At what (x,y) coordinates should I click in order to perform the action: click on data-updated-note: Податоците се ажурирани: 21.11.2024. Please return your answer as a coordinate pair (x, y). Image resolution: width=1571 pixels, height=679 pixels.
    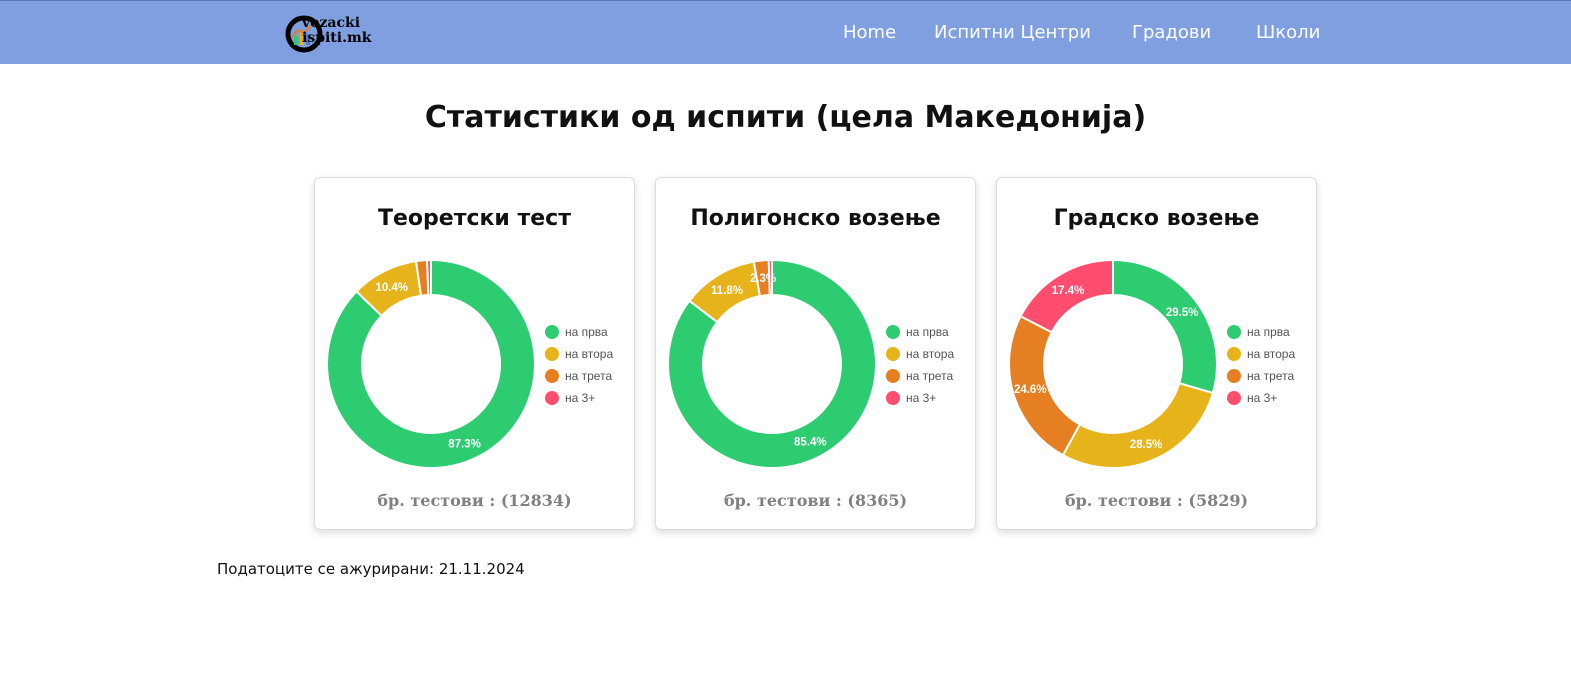
    Looking at the image, I should click on (371, 569).